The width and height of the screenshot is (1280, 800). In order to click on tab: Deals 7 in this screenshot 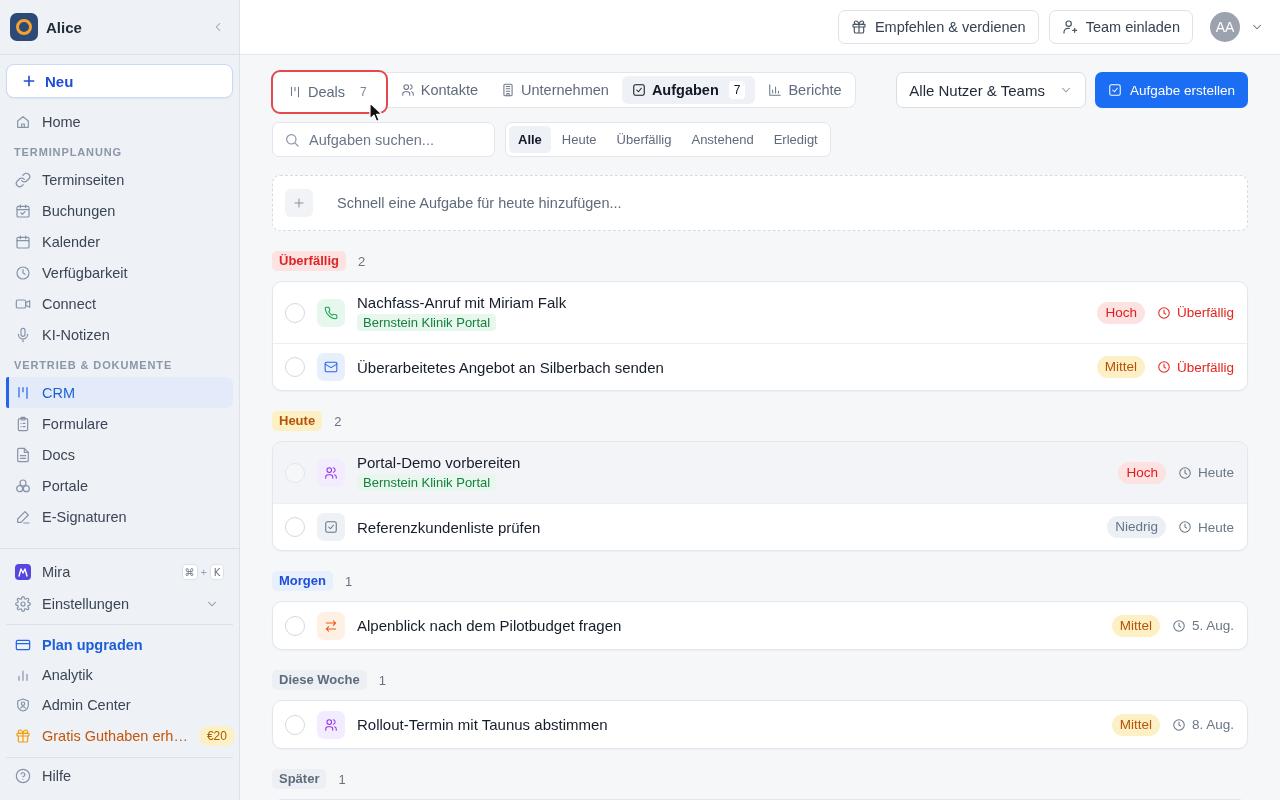, I will do `click(329, 92)`.